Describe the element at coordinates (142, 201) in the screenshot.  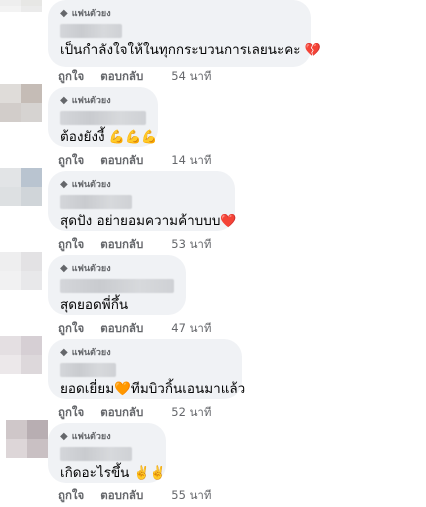
I see `comment-bubble: ◆ แฟนตัวยง สุดปัง อย่ายอมความค้าบบบ❤️` at that location.